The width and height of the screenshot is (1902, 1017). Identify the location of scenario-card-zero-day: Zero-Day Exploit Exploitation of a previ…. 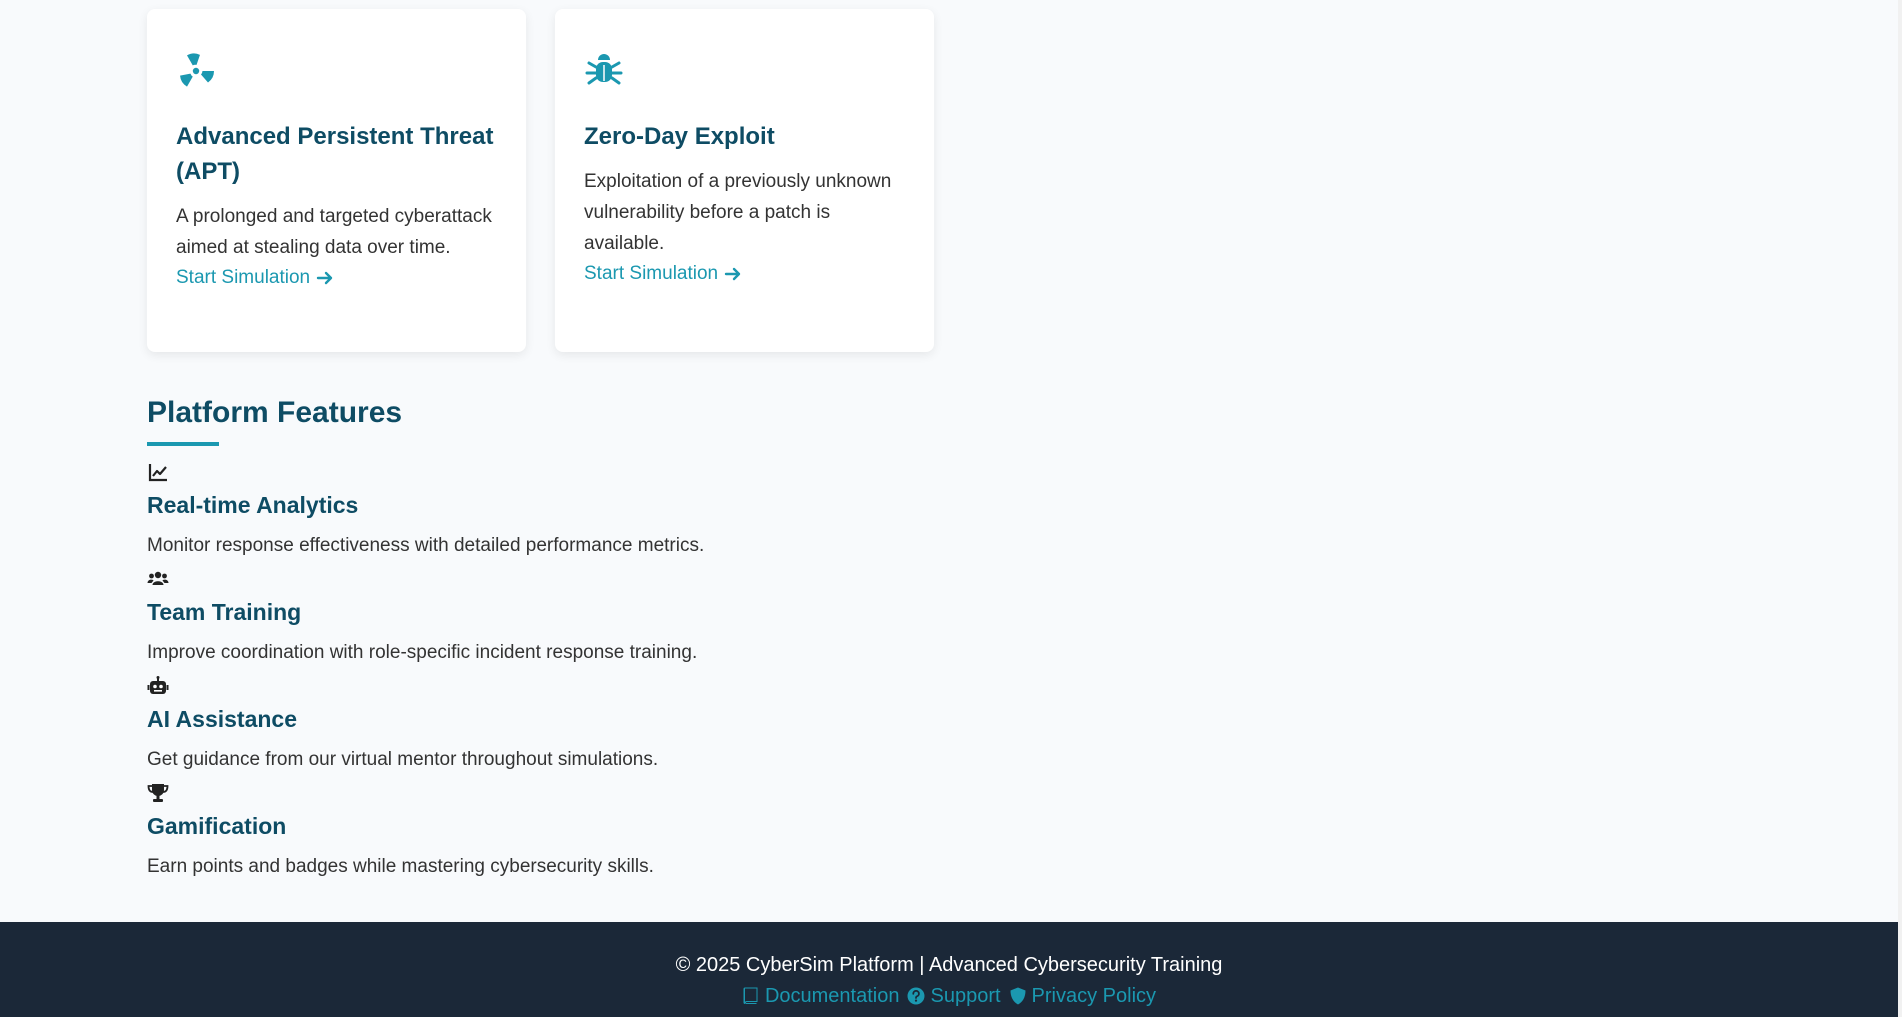
(744, 180).